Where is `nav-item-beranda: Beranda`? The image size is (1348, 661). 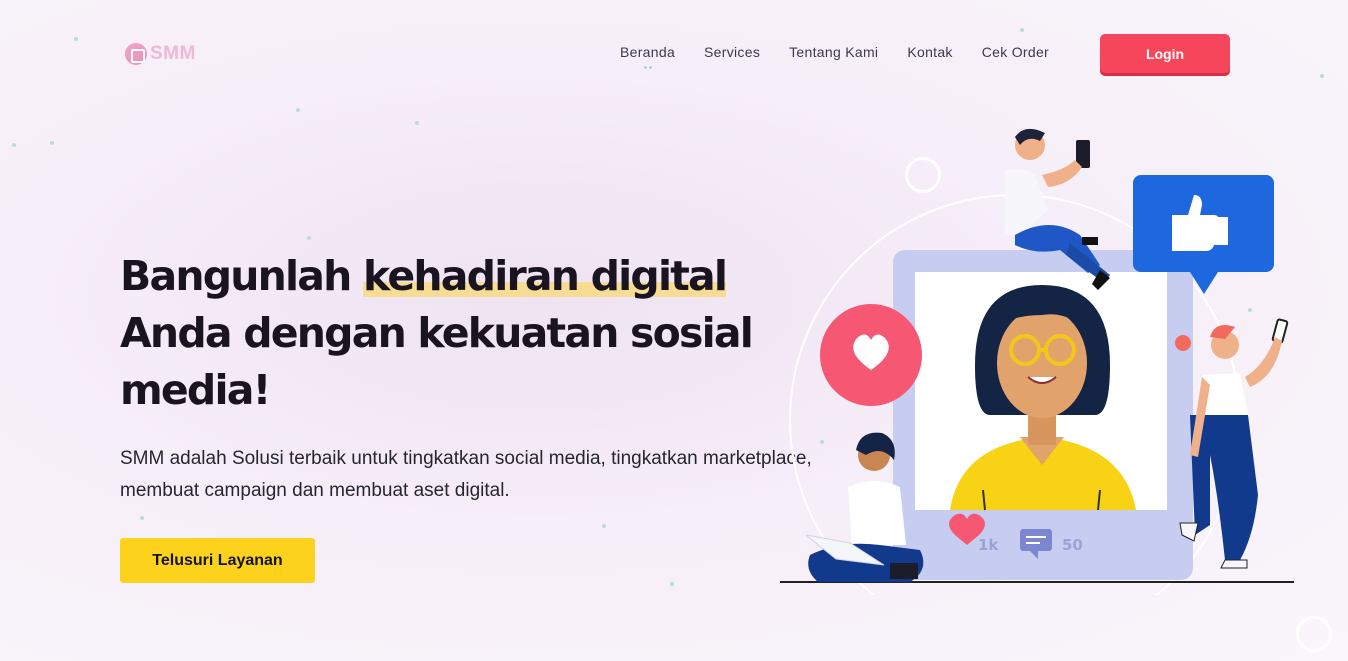
nav-item-beranda: Beranda is located at coordinates (647, 52).